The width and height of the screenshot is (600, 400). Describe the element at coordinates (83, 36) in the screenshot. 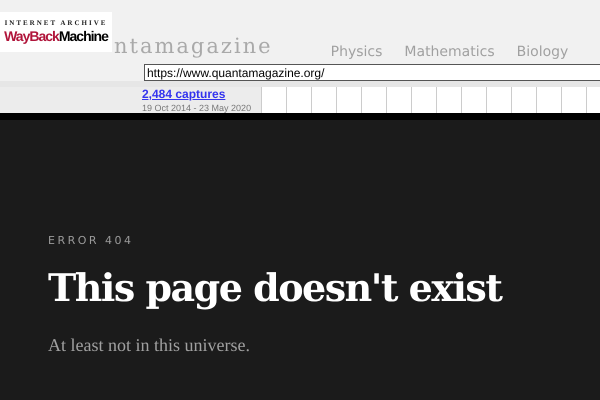

I see `logo-wordmark: Machine` at that location.